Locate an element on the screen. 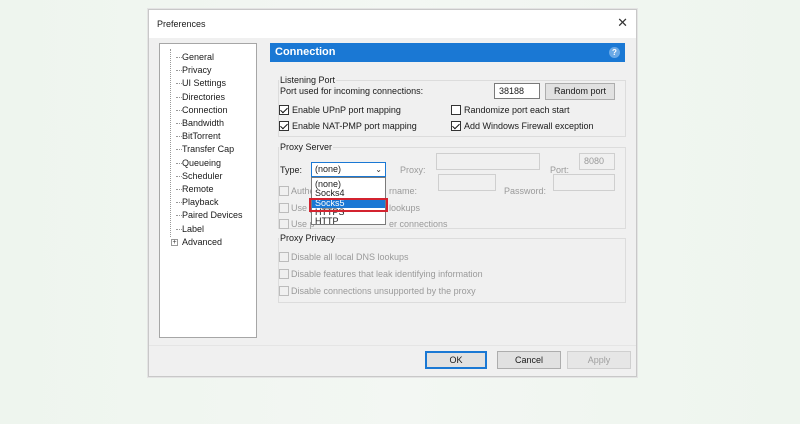  auth-checkbox is located at coordinates (284, 191).